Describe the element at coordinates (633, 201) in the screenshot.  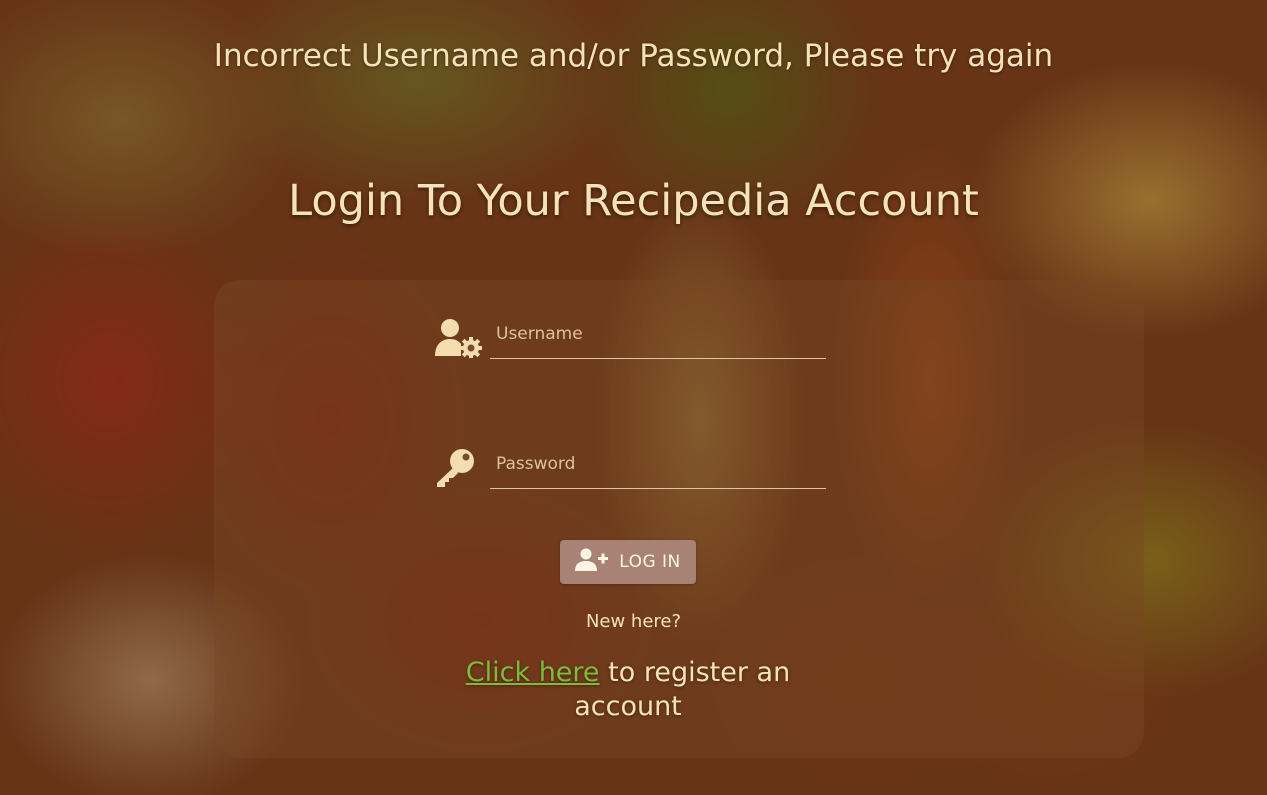
I see `page-title: Login To Your Recipedia Account` at that location.